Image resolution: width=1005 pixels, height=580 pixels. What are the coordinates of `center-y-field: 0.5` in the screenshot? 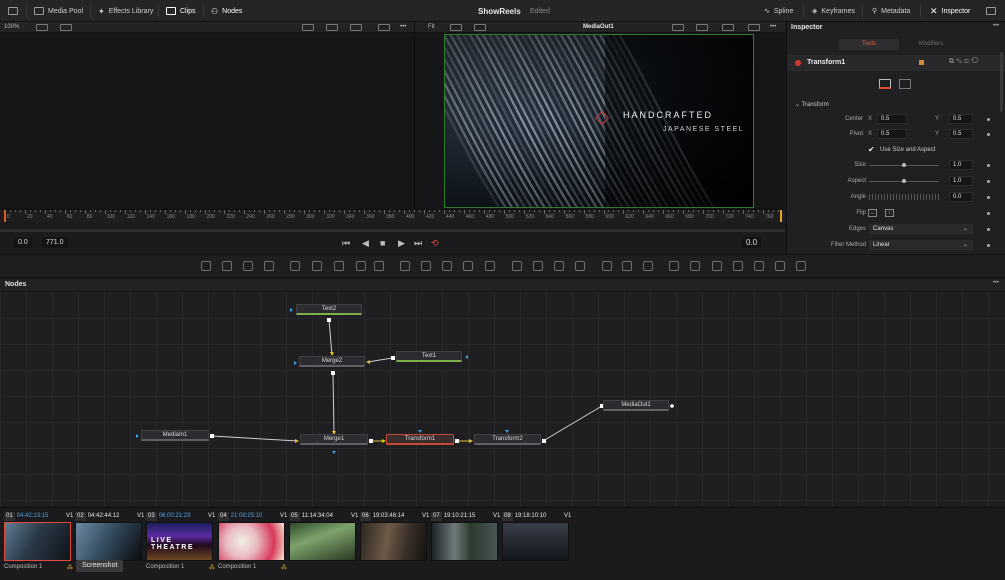 It's located at (961, 119).